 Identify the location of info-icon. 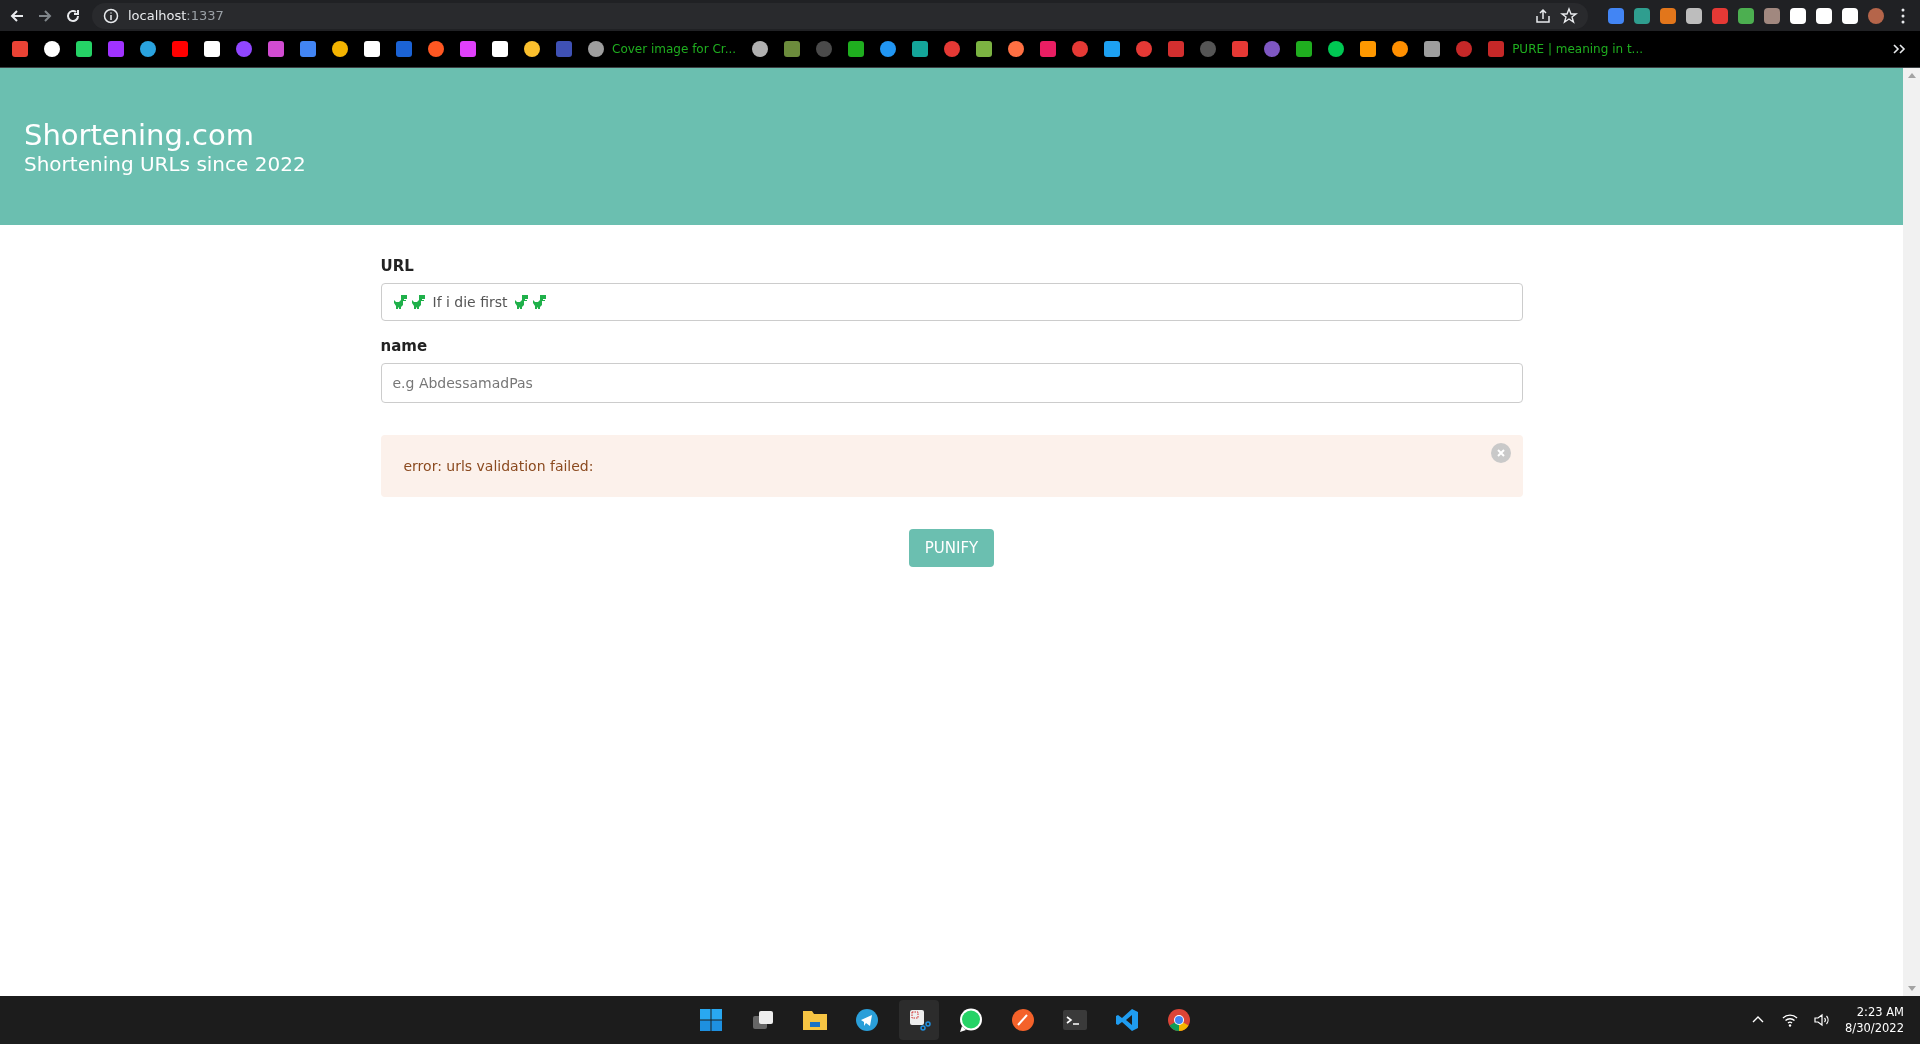
(111, 15).